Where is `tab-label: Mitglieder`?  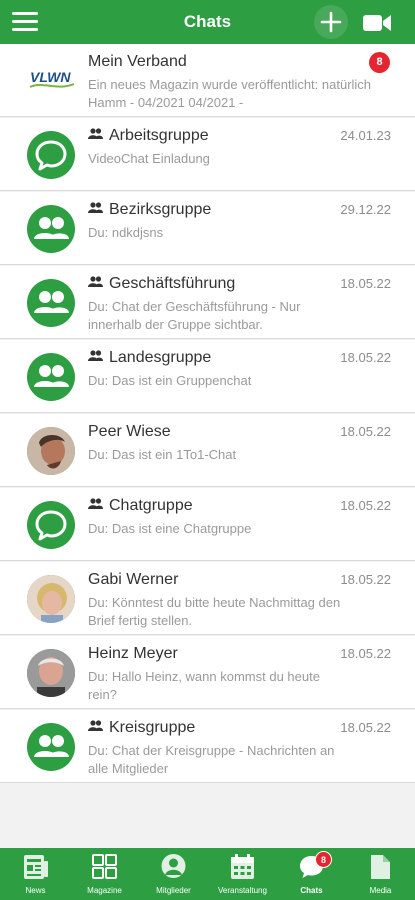
tab-label: Mitglieder is located at coordinates (173, 890).